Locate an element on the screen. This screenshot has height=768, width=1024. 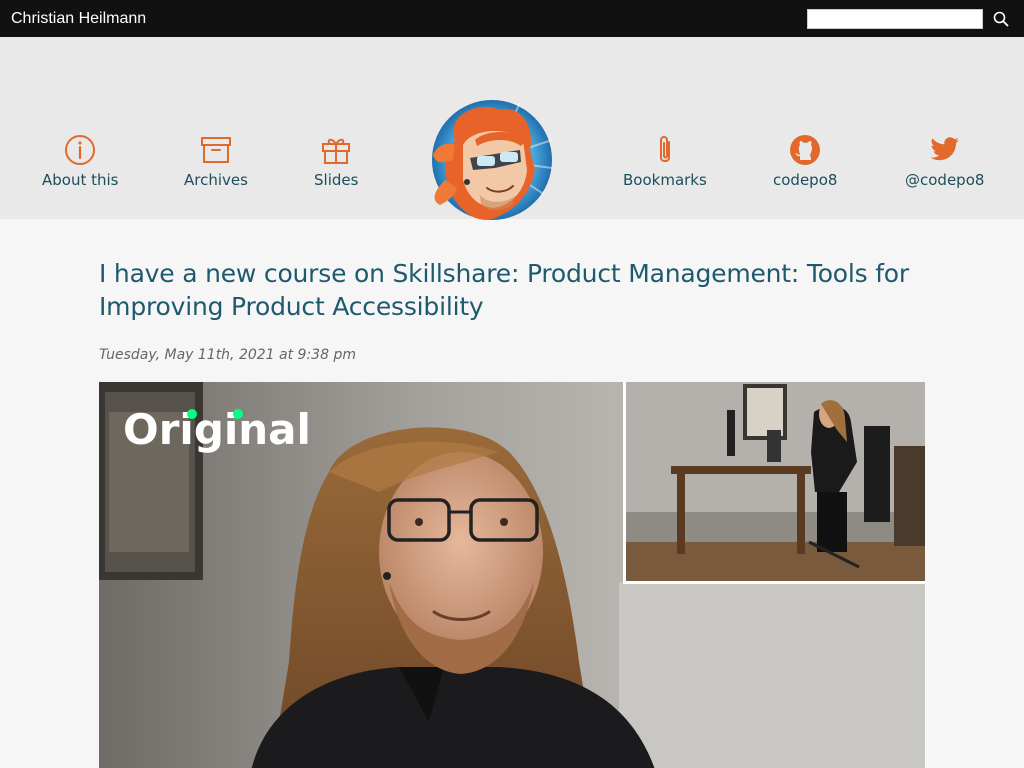
info-circle-icon is located at coordinates (80, 150).